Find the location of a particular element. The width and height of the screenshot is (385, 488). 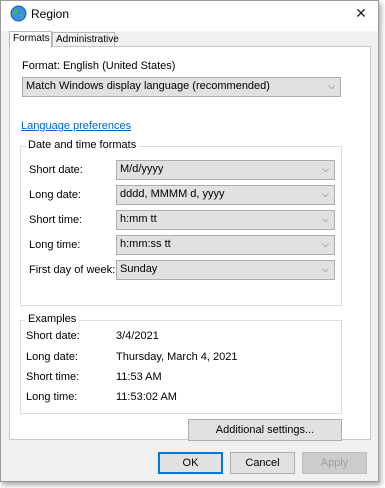

example-short-time-value: 11:53 AM is located at coordinates (139, 377).